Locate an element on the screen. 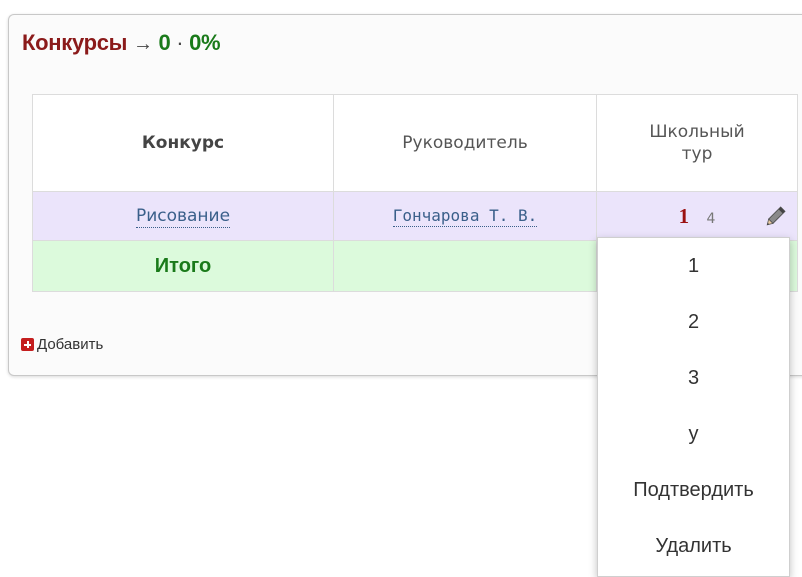 This screenshot has height=577, width=802. header-leader: Руководитель is located at coordinates (465, 143).